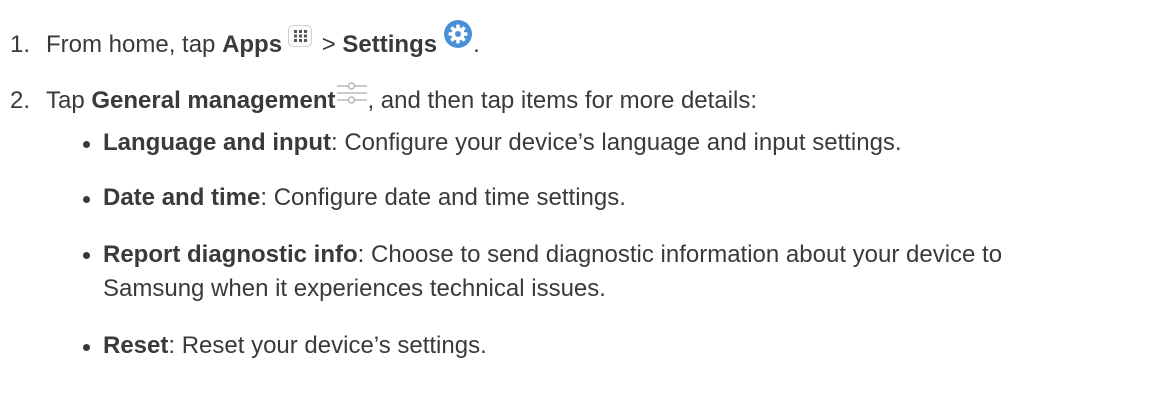  I want to click on item-title: Language and input, so click(217, 142).